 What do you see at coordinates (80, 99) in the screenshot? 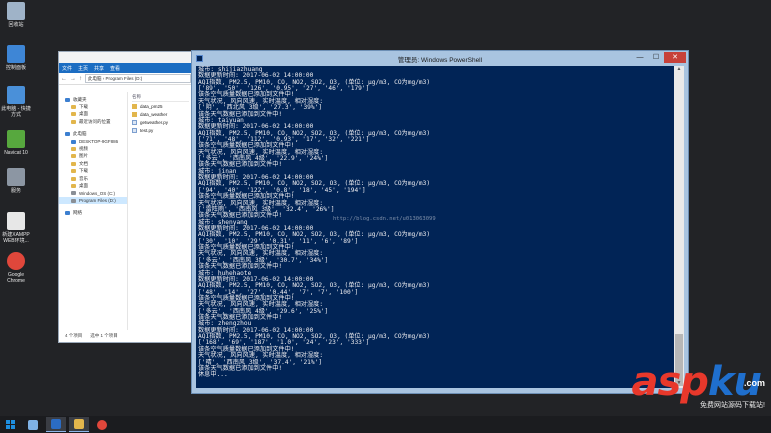
I see `nav-item-label: 收藏夹` at bounding box center [80, 99].